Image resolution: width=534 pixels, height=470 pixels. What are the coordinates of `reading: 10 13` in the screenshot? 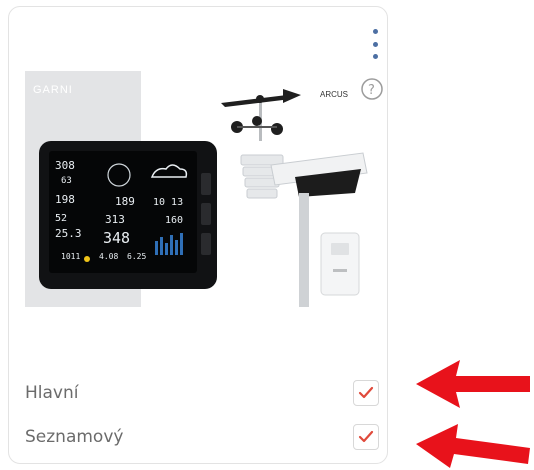 It's located at (168, 202).